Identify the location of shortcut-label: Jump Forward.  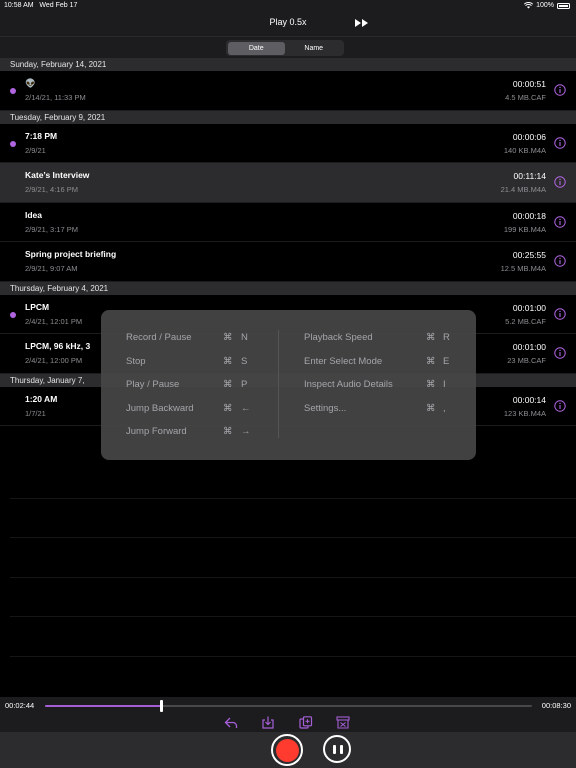
(156, 431).